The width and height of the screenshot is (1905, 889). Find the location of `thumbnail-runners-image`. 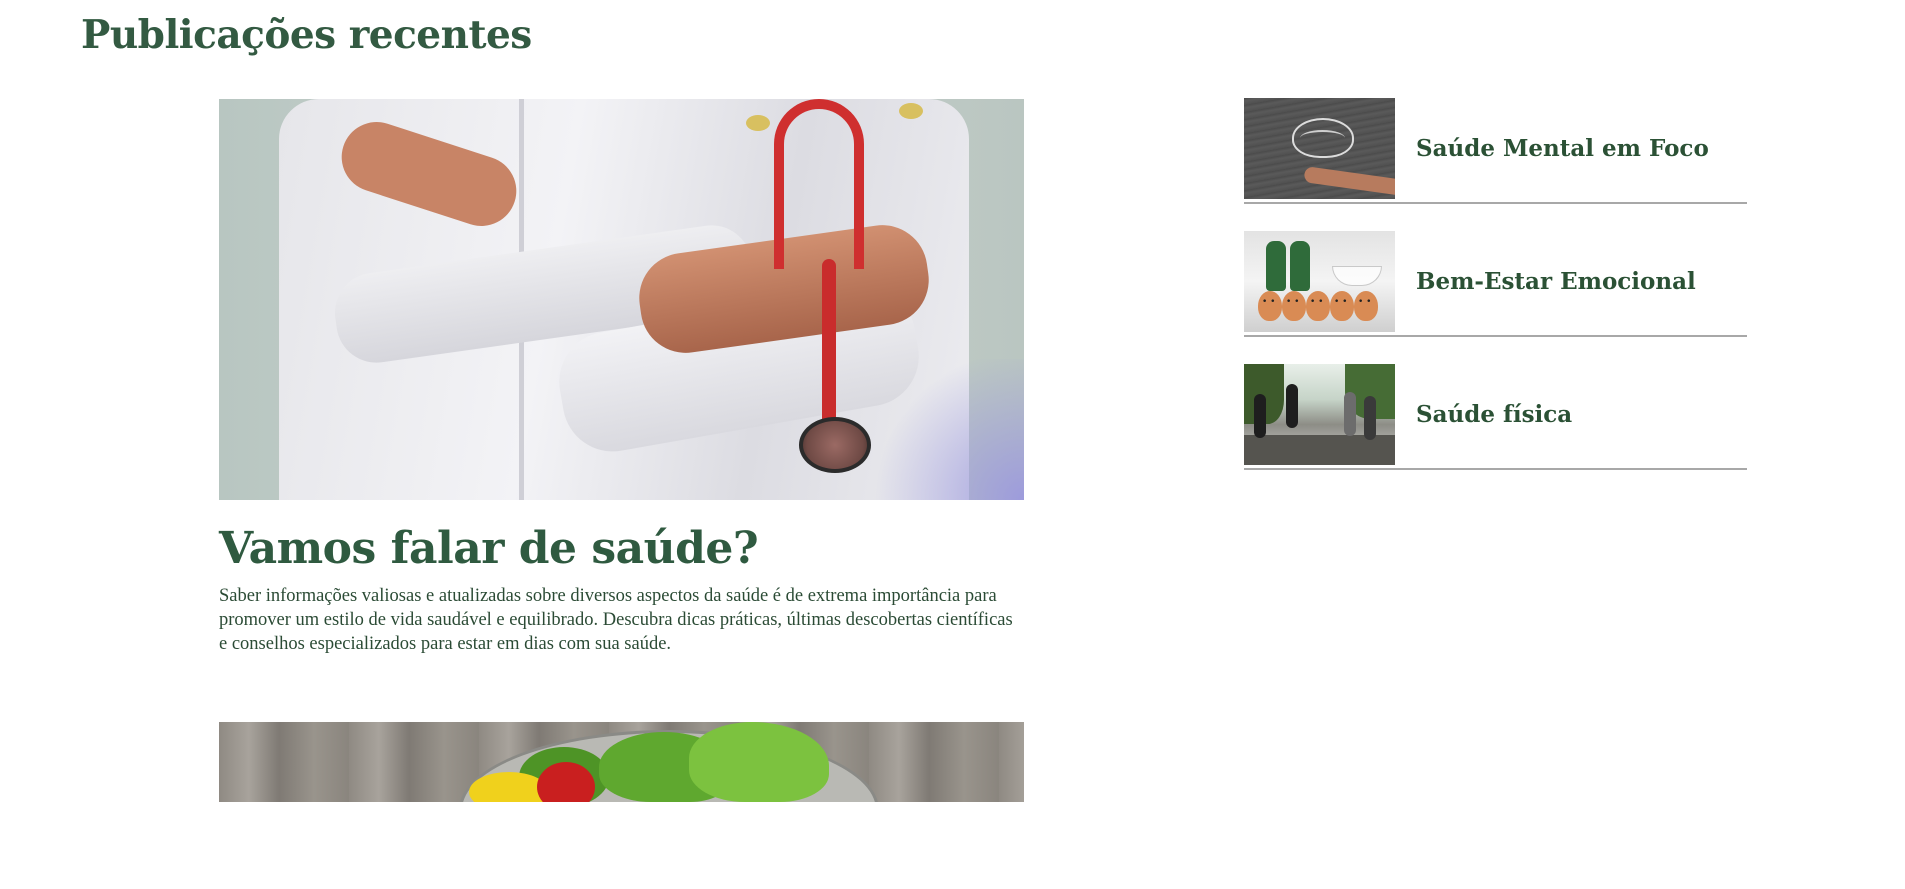

thumbnail-runners-image is located at coordinates (1319, 414).